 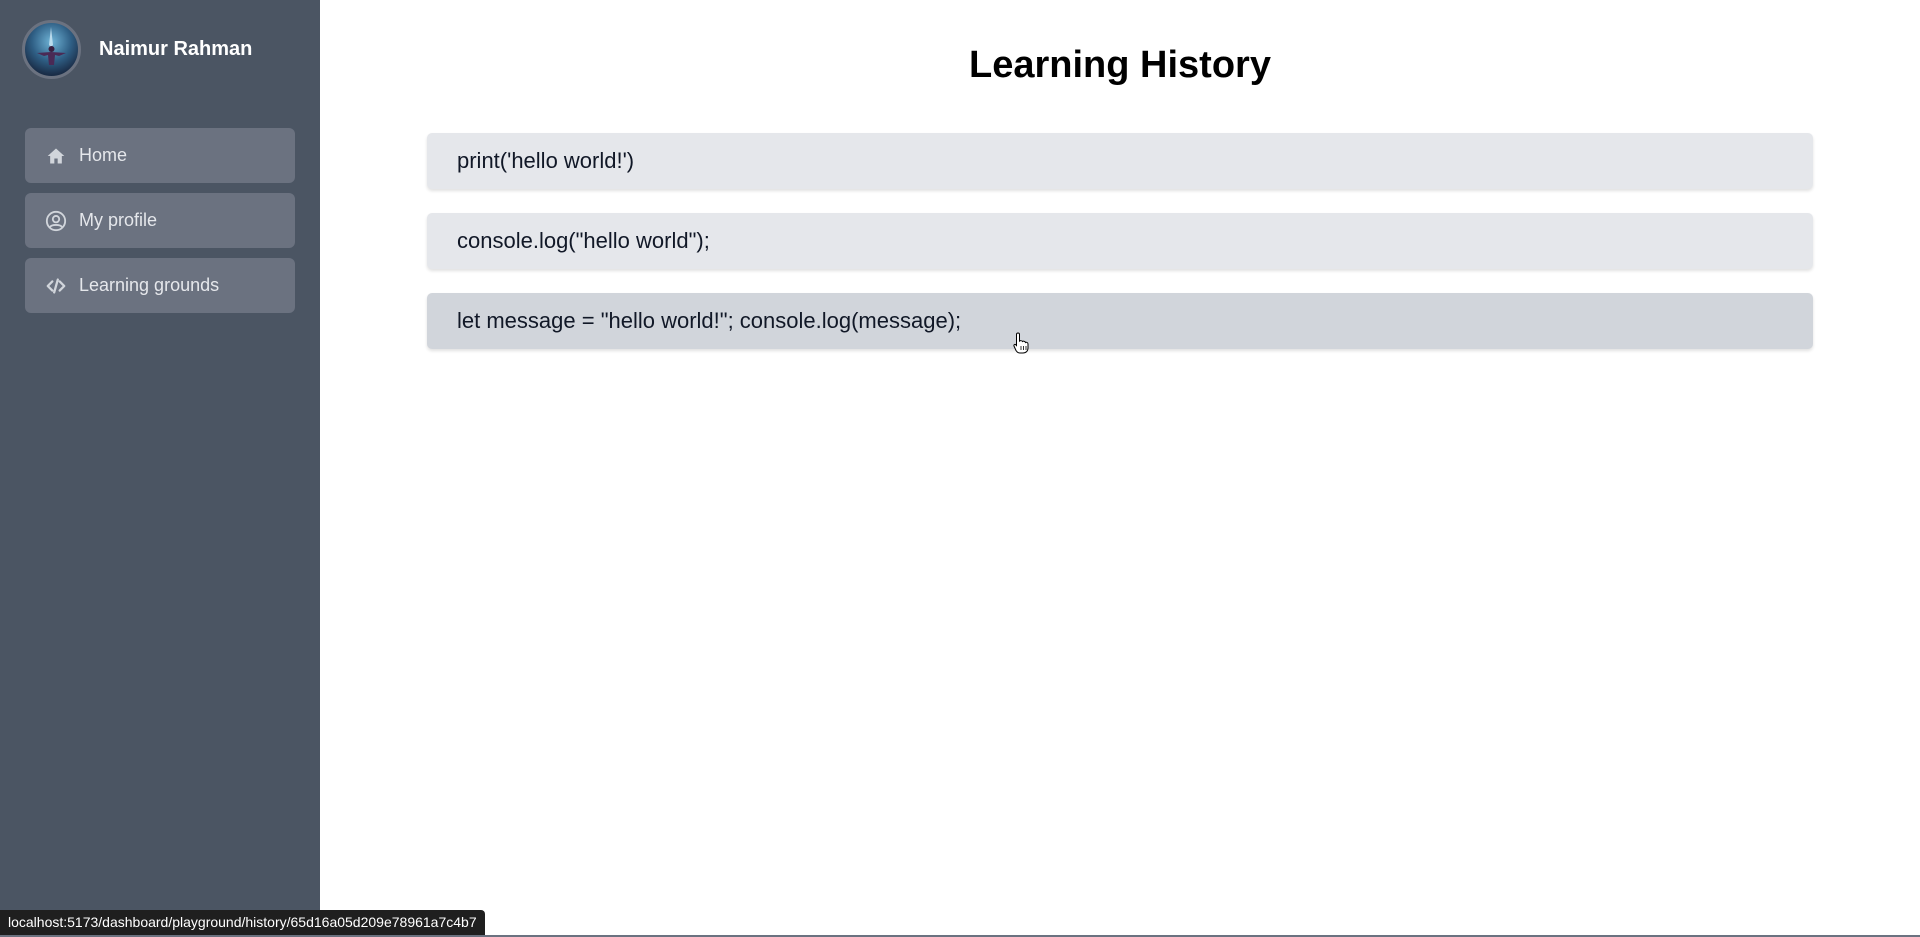 What do you see at coordinates (1120, 161) in the screenshot?
I see `history-item: print('hello world!')` at bounding box center [1120, 161].